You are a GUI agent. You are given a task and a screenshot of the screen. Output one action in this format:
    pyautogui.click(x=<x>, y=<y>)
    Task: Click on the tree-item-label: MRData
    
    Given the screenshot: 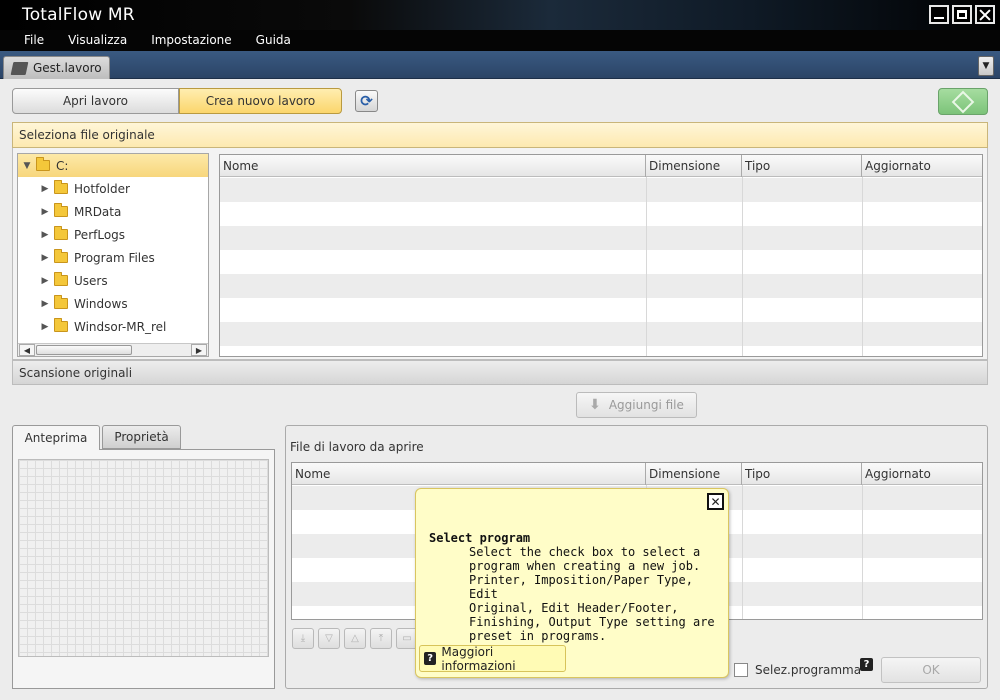 What is the action you would take?
    pyautogui.click(x=98, y=211)
    